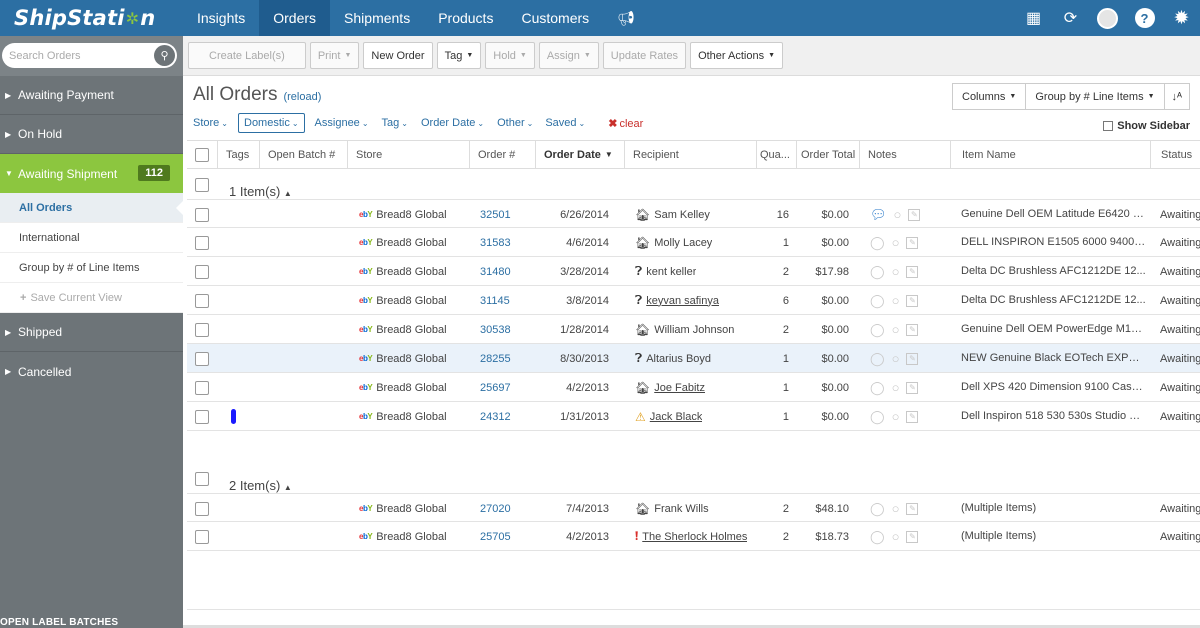 Image resolution: width=1200 pixels, height=628 pixels. Describe the element at coordinates (342, 123) in the screenshot. I see `filter-assignee: Assignee ⌄` at that location.